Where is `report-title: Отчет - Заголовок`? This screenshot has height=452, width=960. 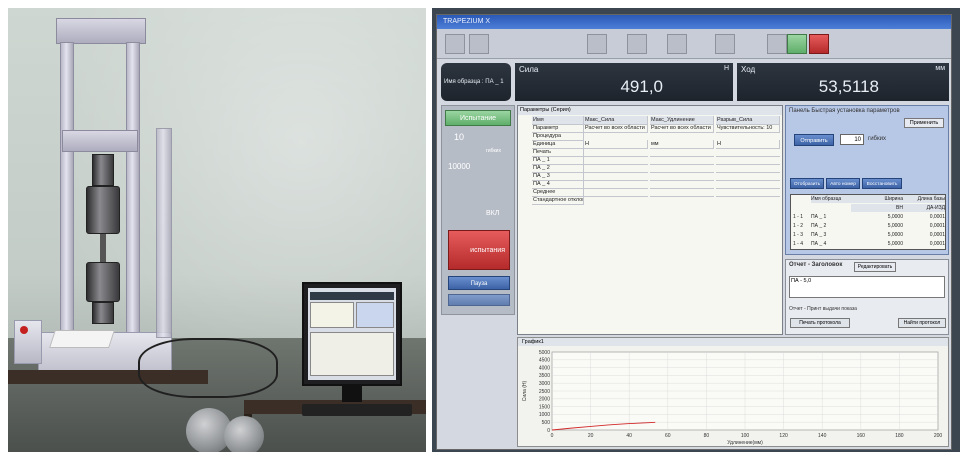 report-title: Отчет - Заголовок is located at coordinates (816, 265).